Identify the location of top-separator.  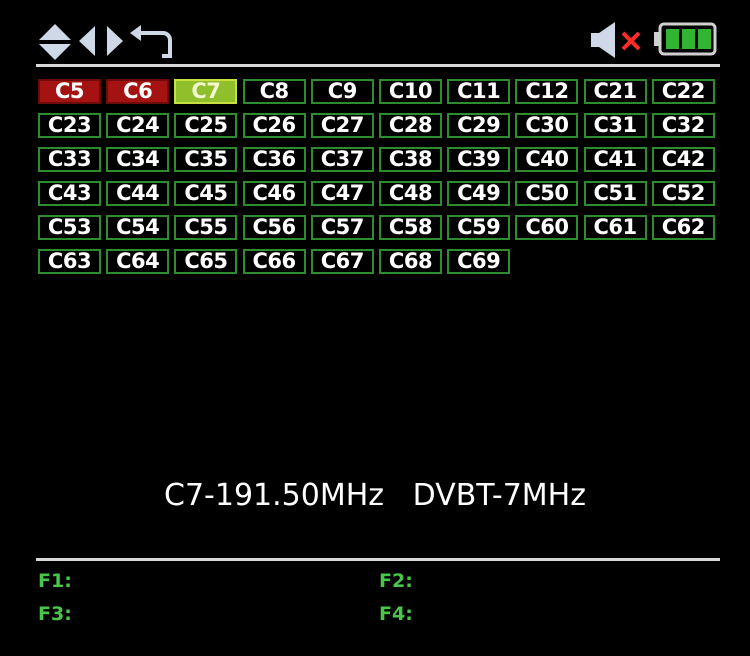
(378, 65).